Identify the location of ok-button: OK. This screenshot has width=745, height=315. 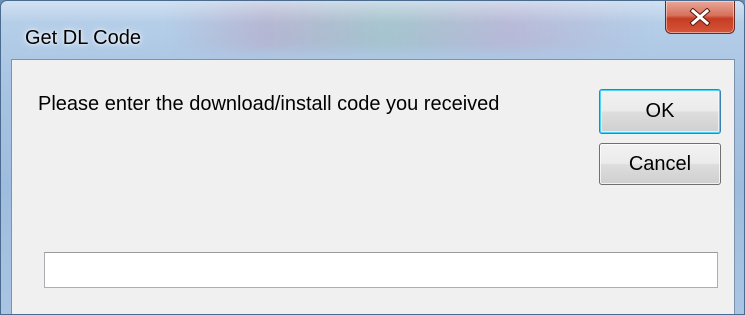
(660, 111).